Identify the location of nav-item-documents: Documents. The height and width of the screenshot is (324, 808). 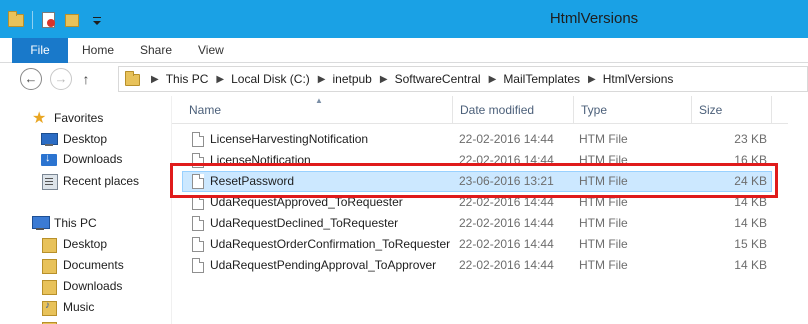
(82, 265).